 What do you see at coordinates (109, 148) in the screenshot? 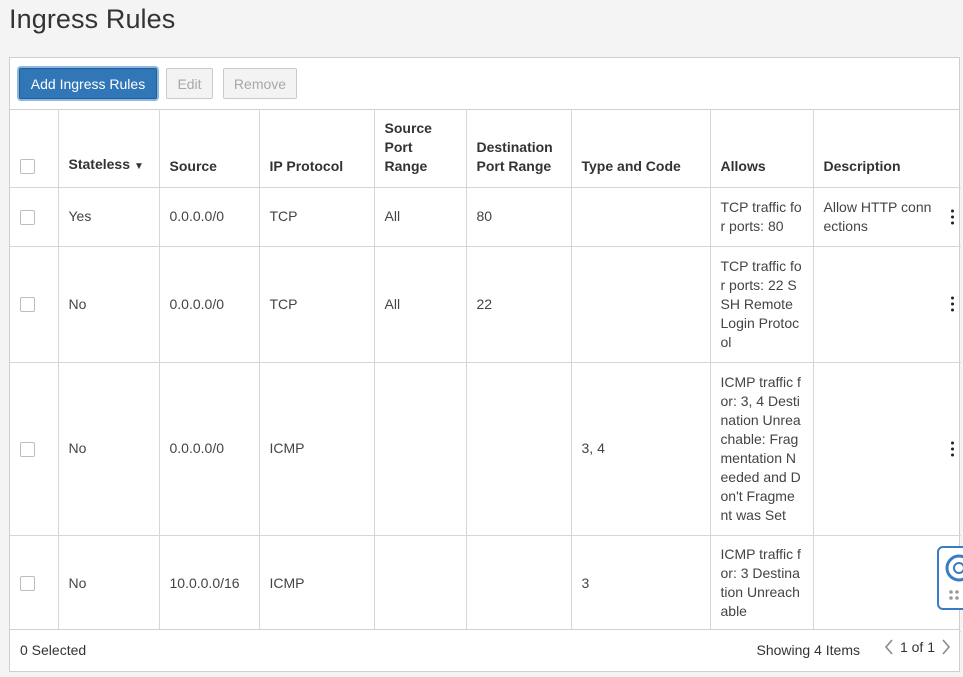
I see `column-header-stateless: Stateless ▼` at bounding box center [109, 148].